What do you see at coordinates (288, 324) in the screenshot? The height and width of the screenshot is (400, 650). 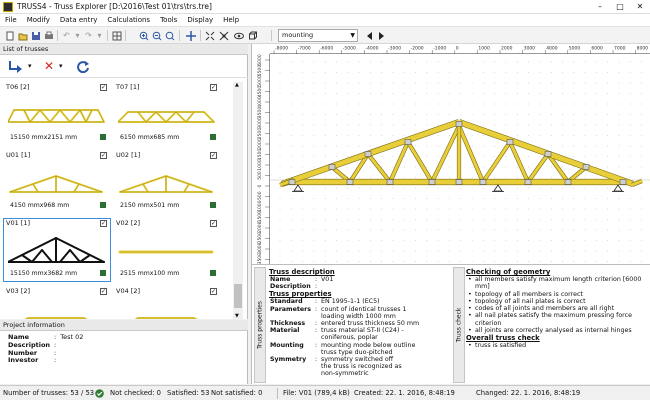 I see `property-label: Thickness` at bounding box center [288, 324].